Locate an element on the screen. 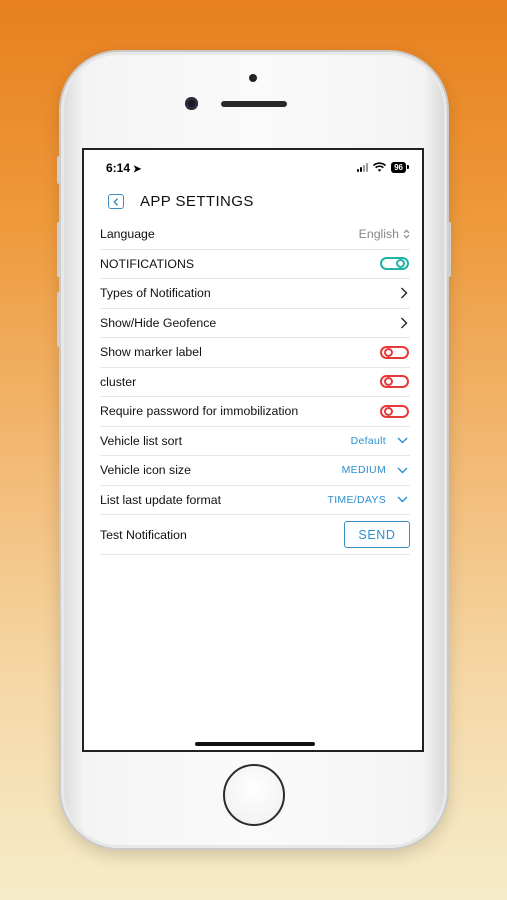  setting-label: Language is located at coordinates (127, 234).